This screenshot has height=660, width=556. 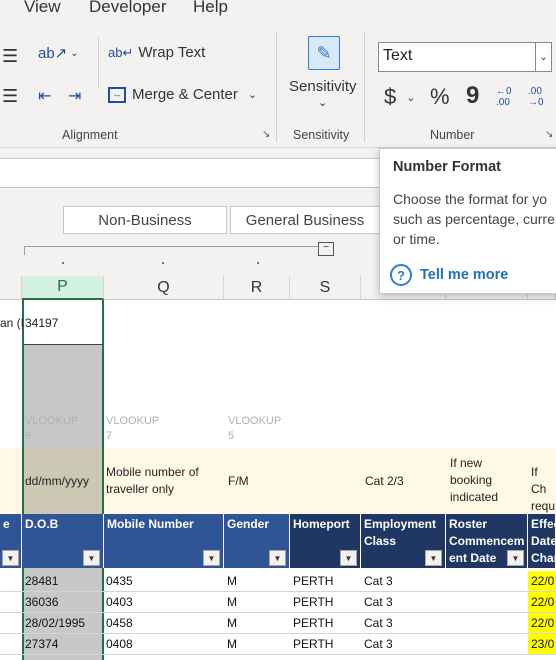 I want to click on vlookup-note: VLOOKUP 5, so click(x=255, y=428).